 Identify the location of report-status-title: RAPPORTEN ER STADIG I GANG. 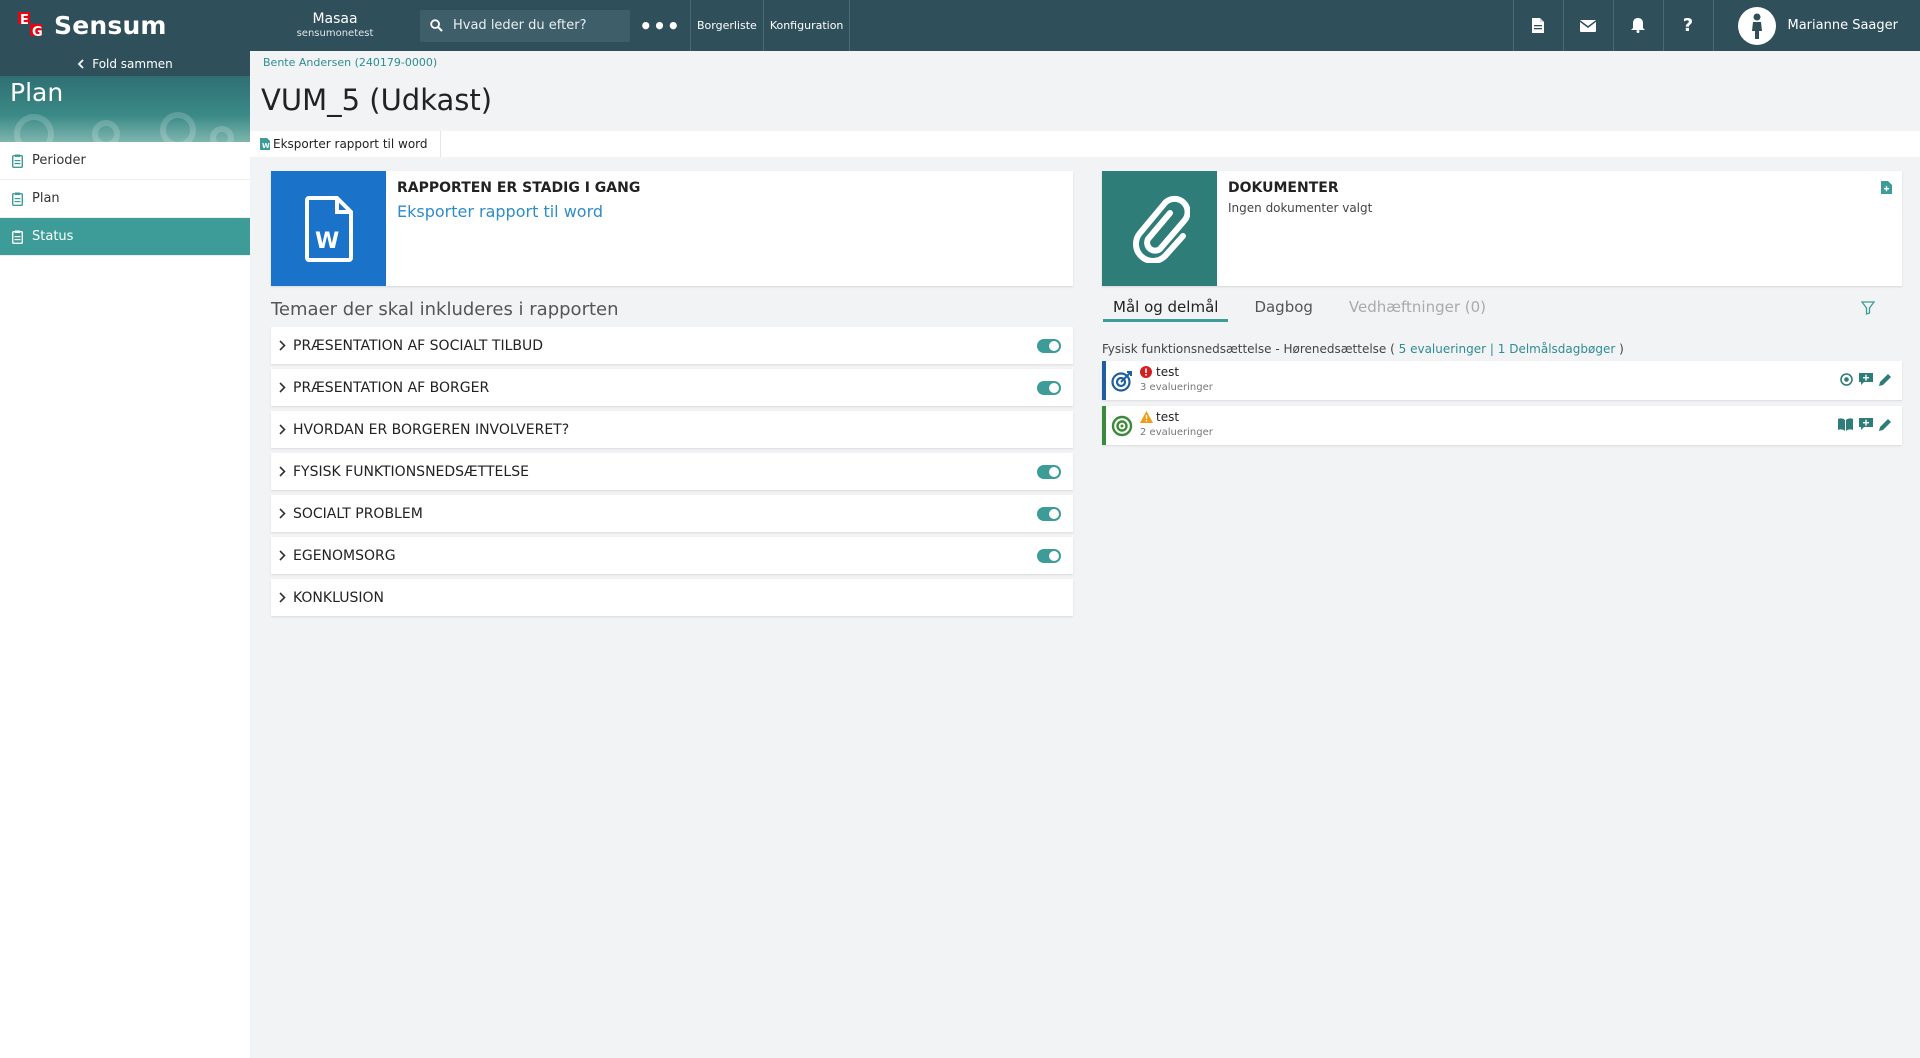
(519, 188).